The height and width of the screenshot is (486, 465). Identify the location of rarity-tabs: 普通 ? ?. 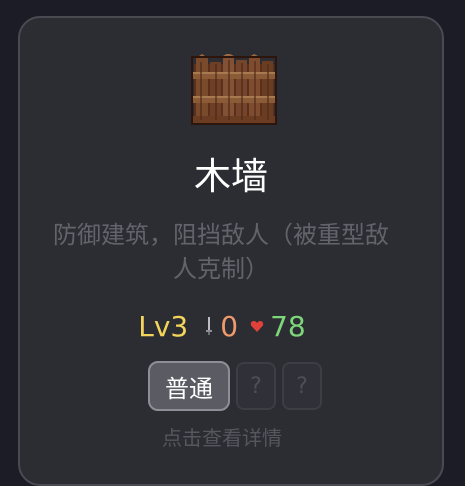
(235, 386).